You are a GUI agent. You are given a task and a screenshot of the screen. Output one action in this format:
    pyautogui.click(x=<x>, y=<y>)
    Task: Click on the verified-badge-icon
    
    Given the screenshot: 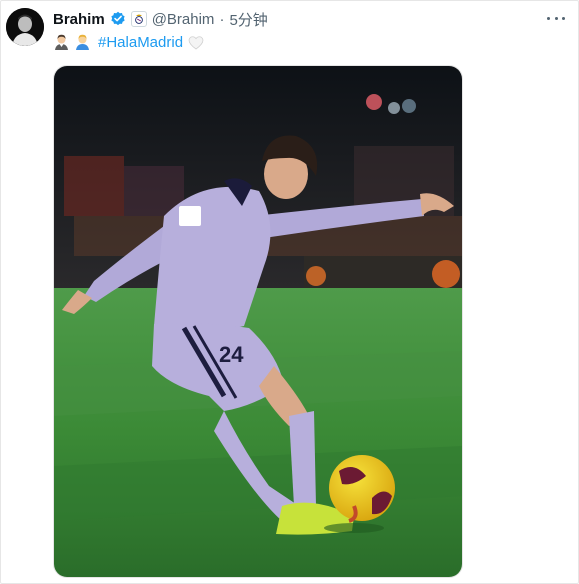 What is the action you would take?
    pyautogui.click(x=118, y=19)
    